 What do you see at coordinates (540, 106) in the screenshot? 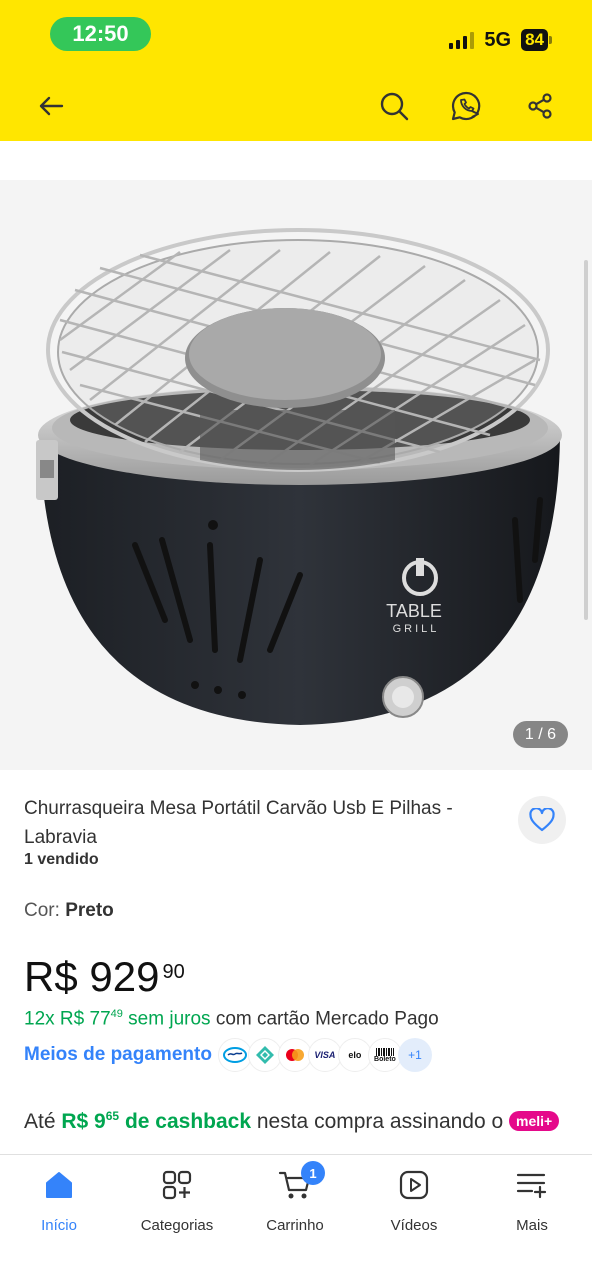
I see `share-icon` at bounding box center [540, 106].